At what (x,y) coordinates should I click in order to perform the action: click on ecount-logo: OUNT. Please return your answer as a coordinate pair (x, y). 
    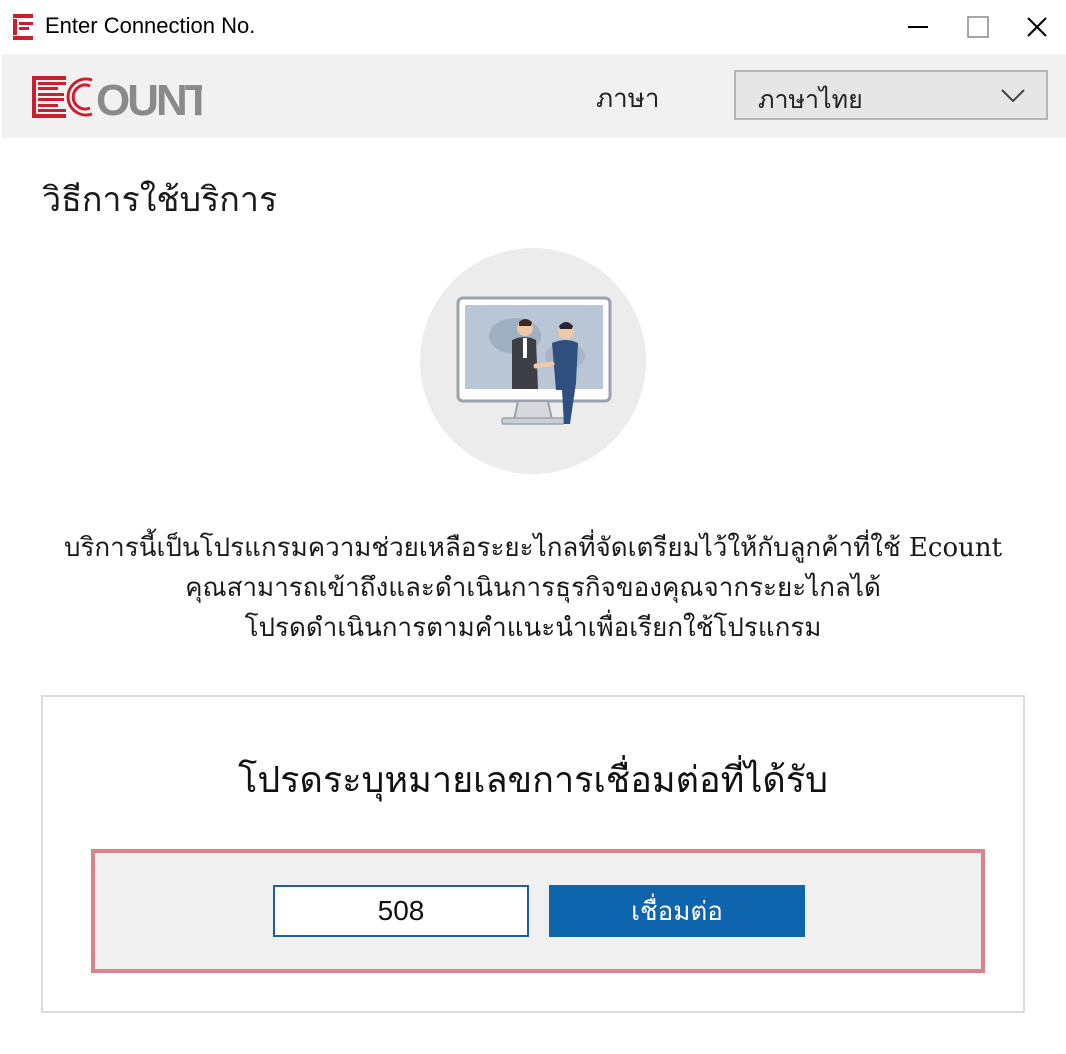
    Looking at the image, I should click on (117, 97).